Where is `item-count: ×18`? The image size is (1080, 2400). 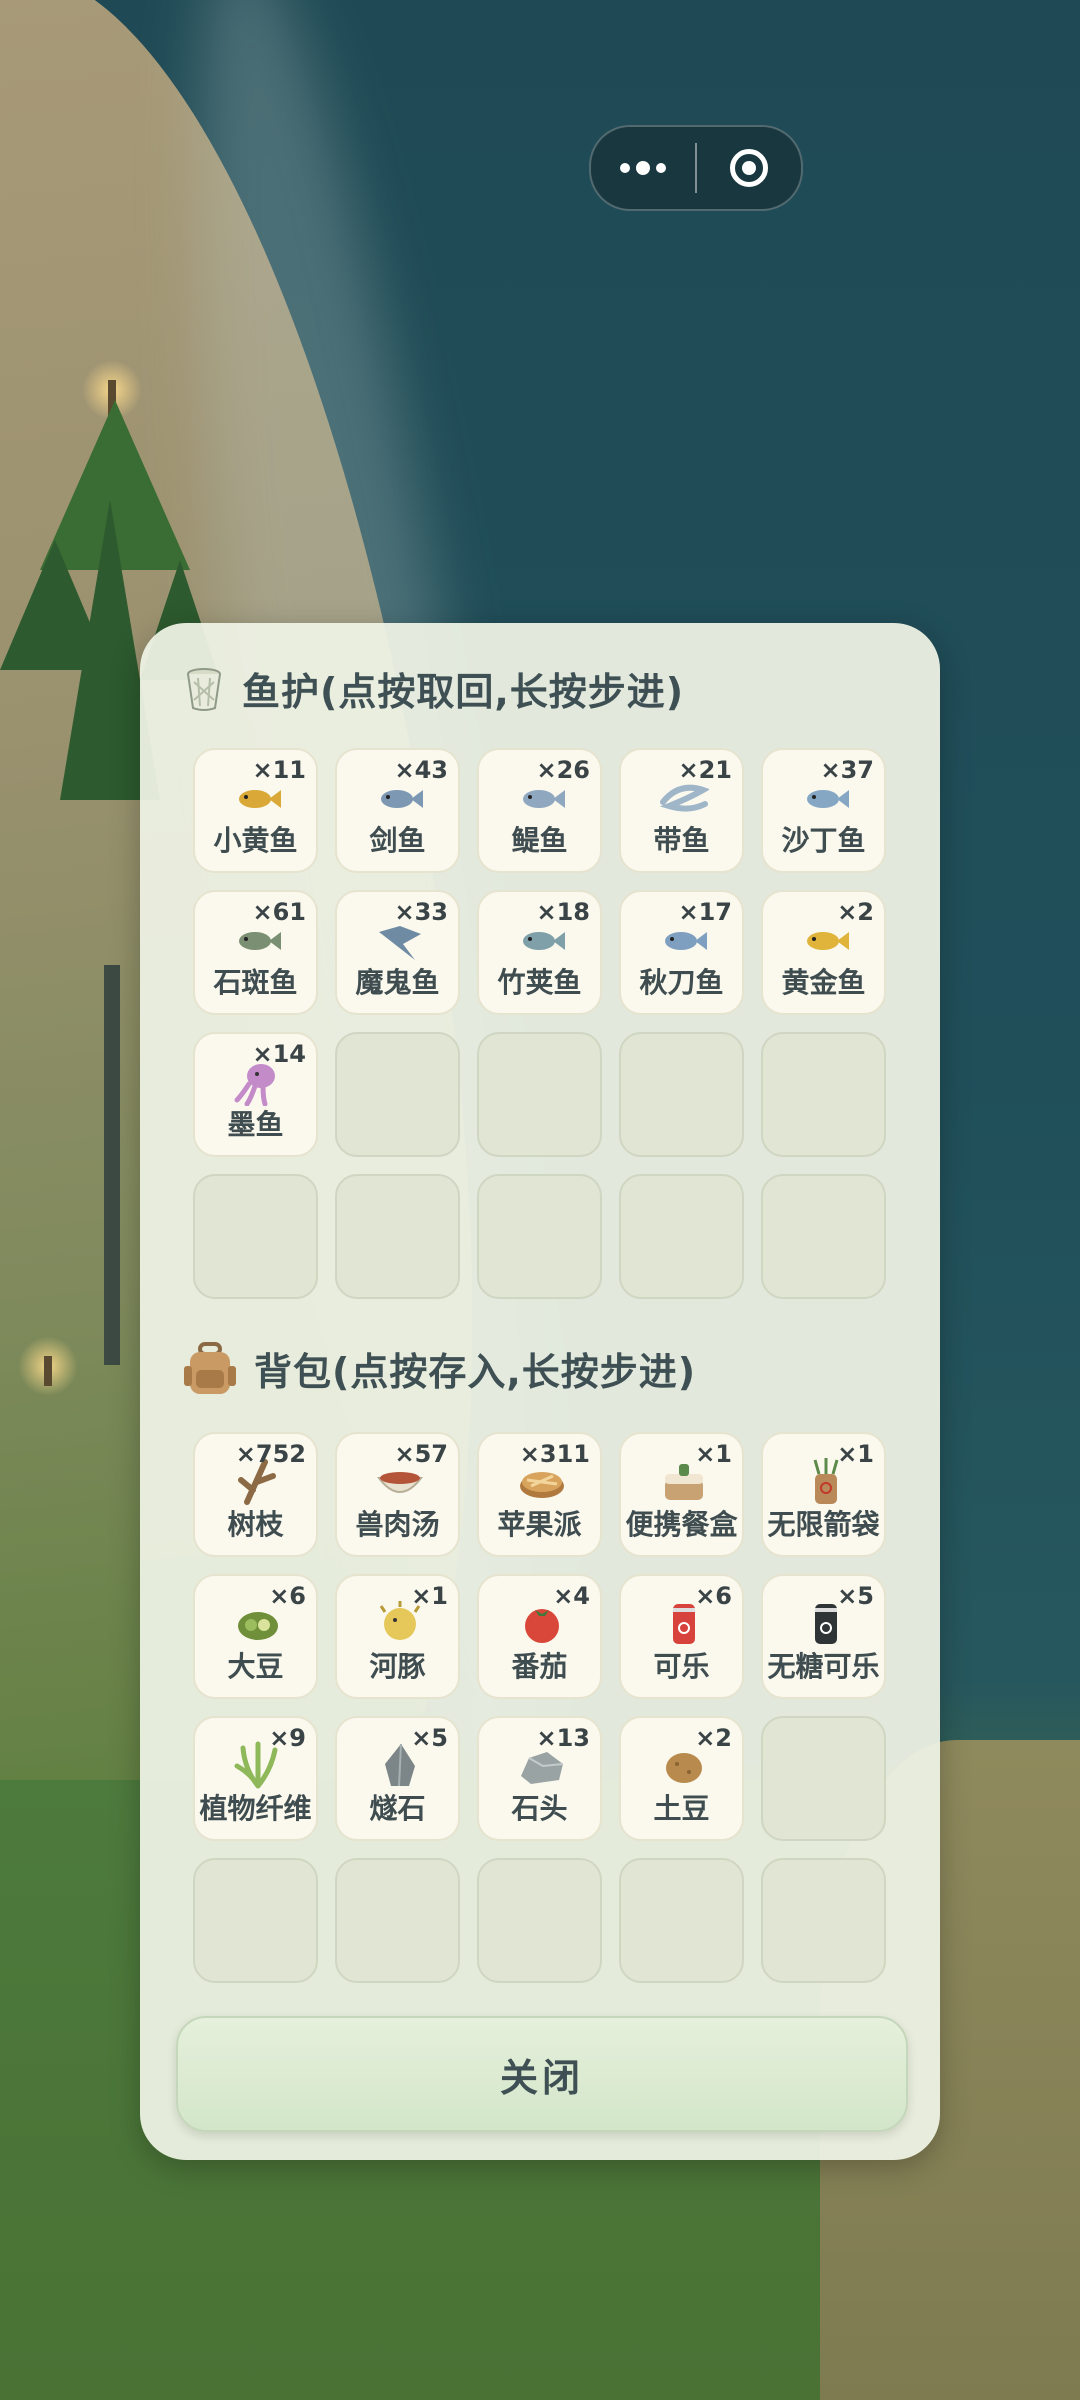
item-count: ×18 is located at coordinates (563, 912).